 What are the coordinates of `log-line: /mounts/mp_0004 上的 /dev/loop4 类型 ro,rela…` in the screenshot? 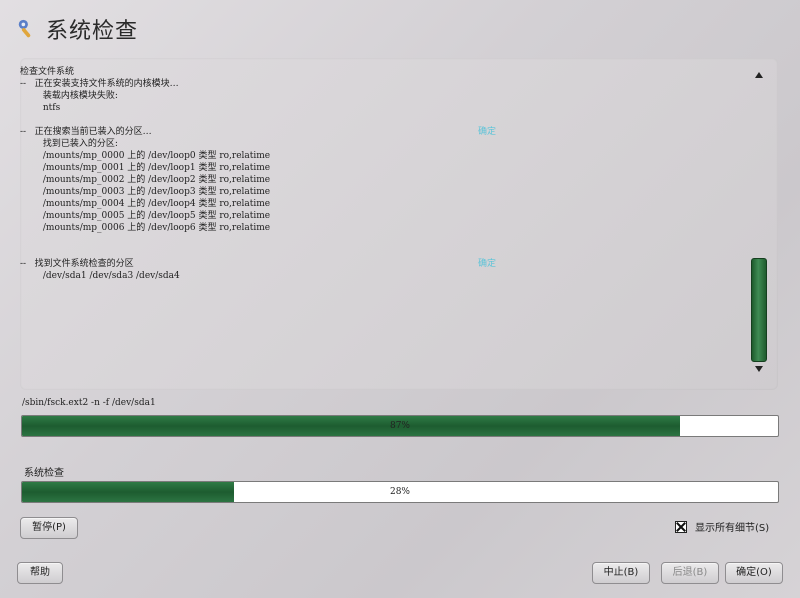 It's located at (145, 204).